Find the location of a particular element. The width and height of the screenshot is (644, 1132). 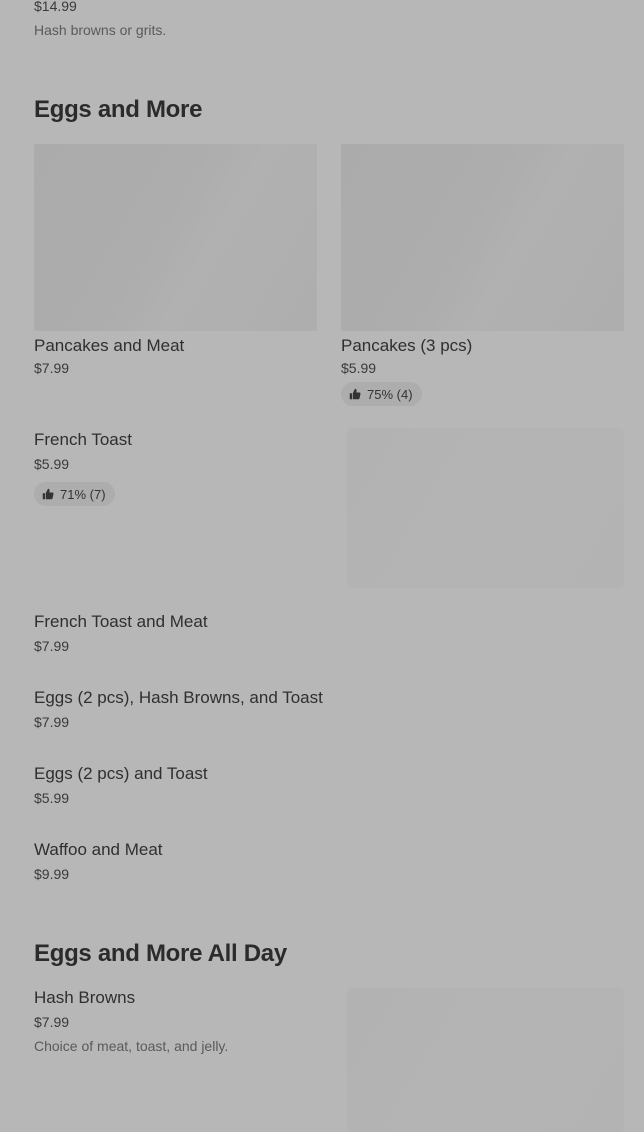

menu-item-row: French Toast and Meat $7.99 is located at coordinates (329, 635).